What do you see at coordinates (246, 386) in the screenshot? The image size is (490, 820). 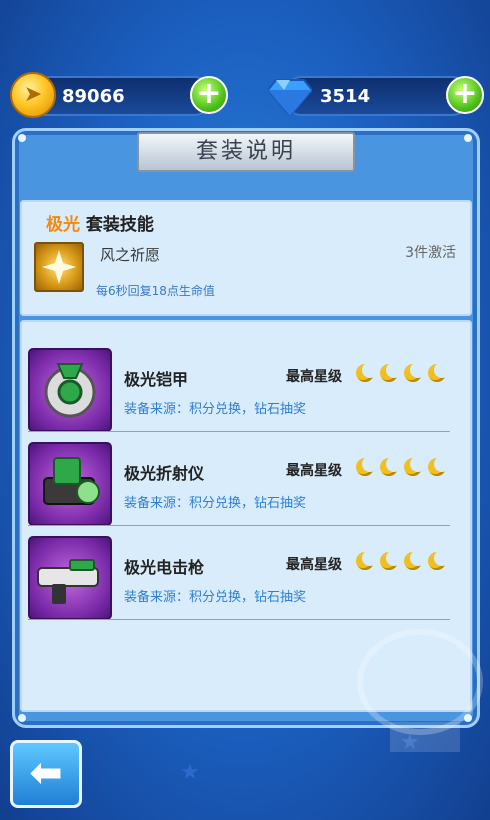 I see `list-item: 极光铠甲 最高星级 装备来源：积分兑换，钻石抽奖` at bounding box center [246, 386].